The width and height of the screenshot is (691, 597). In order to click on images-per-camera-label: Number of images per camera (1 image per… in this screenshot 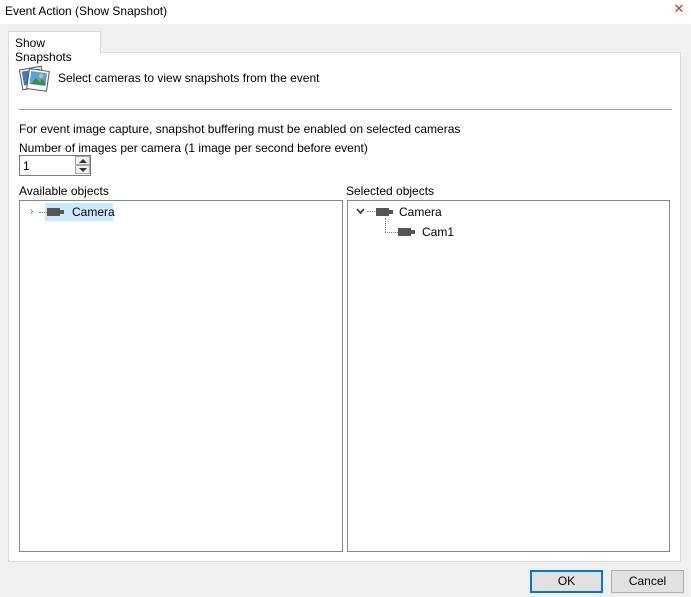, I will do `click(193, 148)`.